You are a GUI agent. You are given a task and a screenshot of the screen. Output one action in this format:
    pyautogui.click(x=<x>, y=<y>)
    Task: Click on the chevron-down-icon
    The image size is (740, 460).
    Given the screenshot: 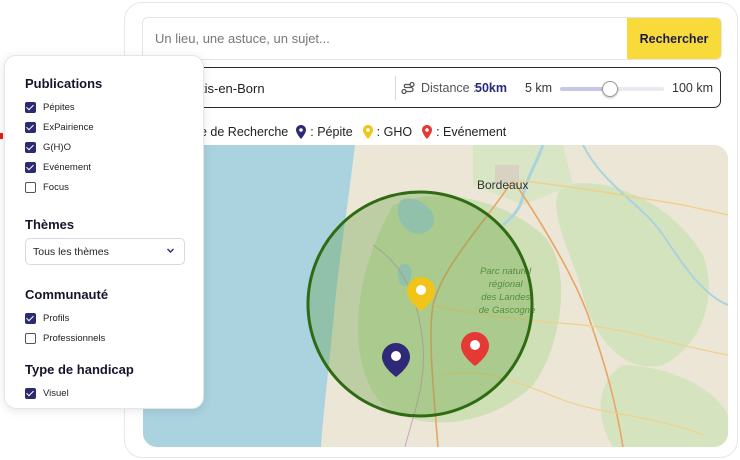 What is the action you would take?
    pyautogui.click(x=170, y=250)
    